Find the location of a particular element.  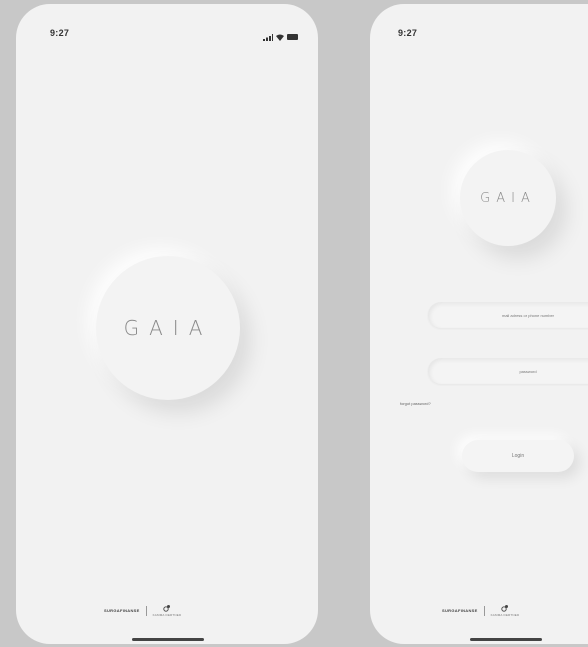

wifi-icon is located at coordinates (280, 37).